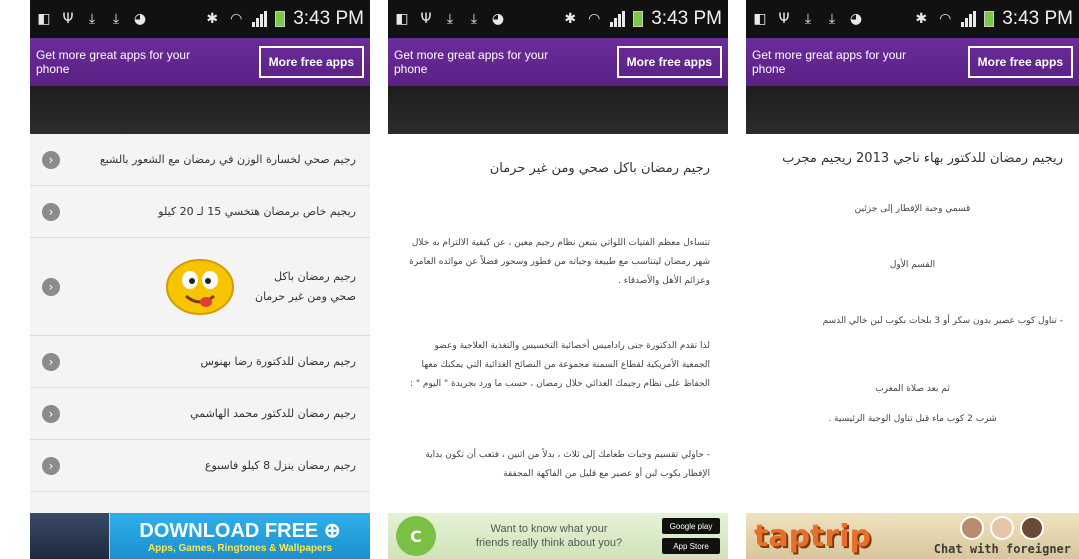 This screenshot has height=559, width=1079. I want to click on article-line: ثم بعد صلاة المغرب, so click(912, 389).